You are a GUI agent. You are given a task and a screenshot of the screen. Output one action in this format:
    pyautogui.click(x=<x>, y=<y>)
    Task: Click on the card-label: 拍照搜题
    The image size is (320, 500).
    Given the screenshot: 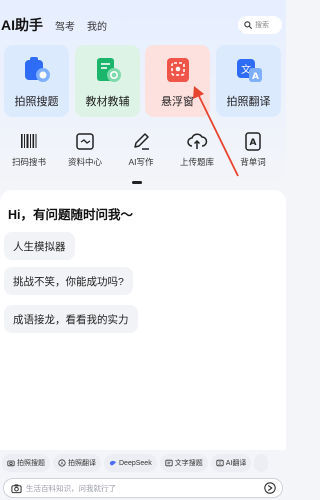 What is the action you would take?
    pyautogui.click(x=36, y=102)
    